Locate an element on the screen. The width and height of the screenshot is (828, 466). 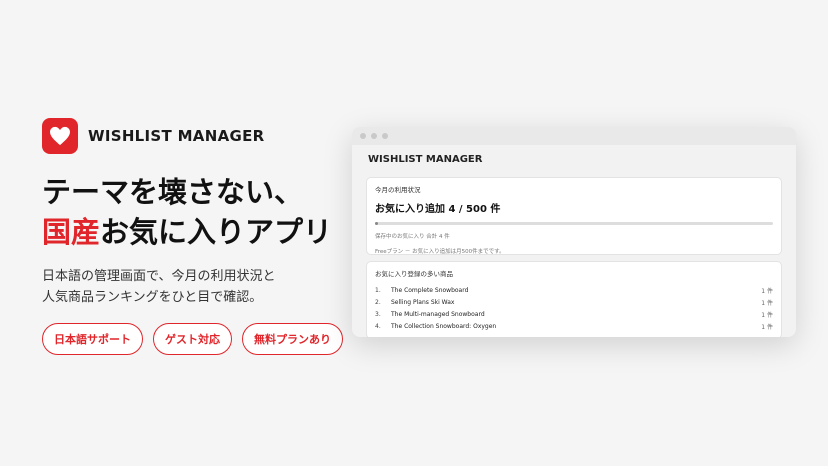
usage-value: お気に入り追加 4 / 500 件 is located at coordinates (438, 209).